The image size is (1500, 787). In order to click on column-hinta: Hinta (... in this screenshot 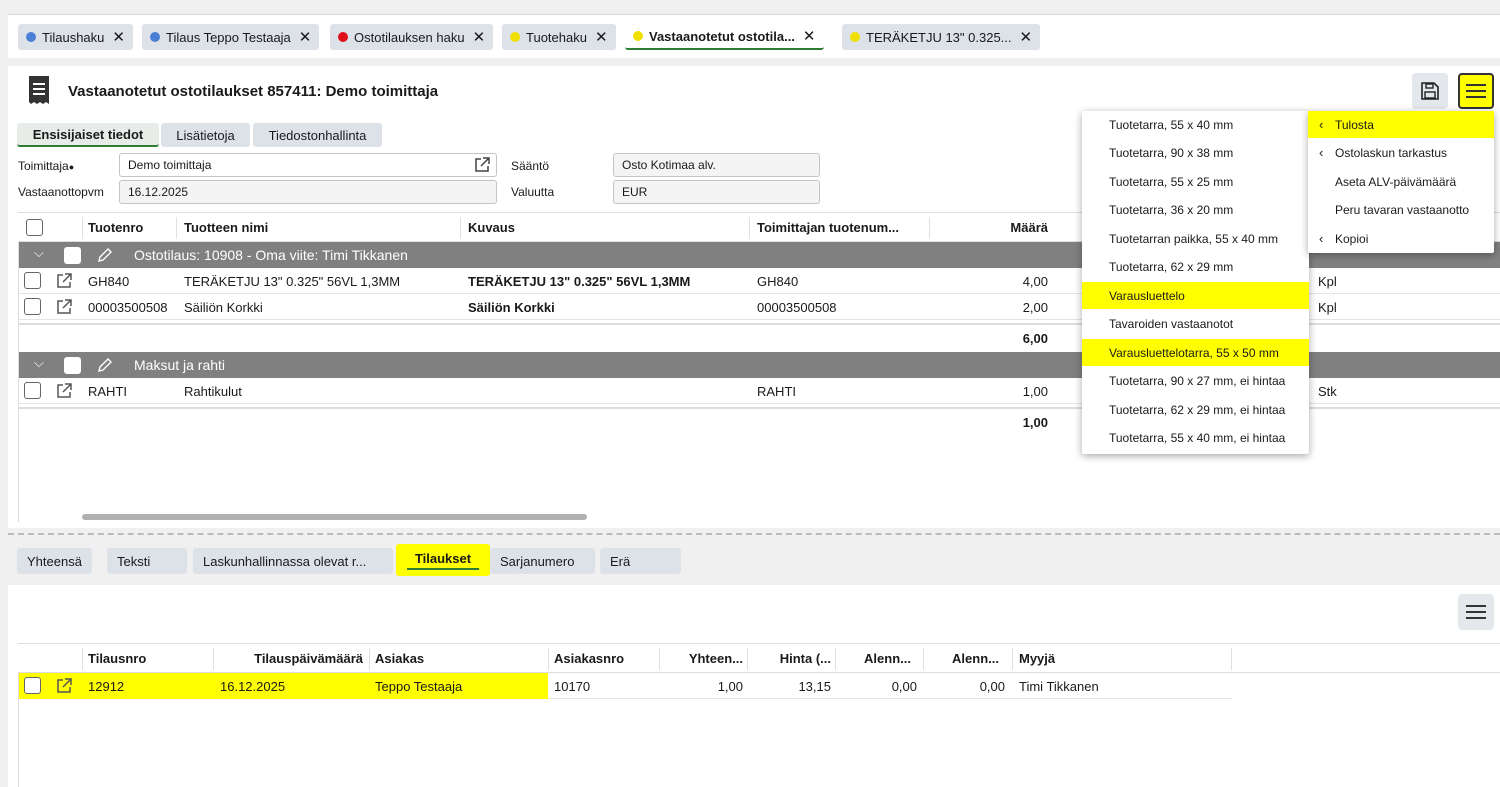, I will do `click(791, 658)`.